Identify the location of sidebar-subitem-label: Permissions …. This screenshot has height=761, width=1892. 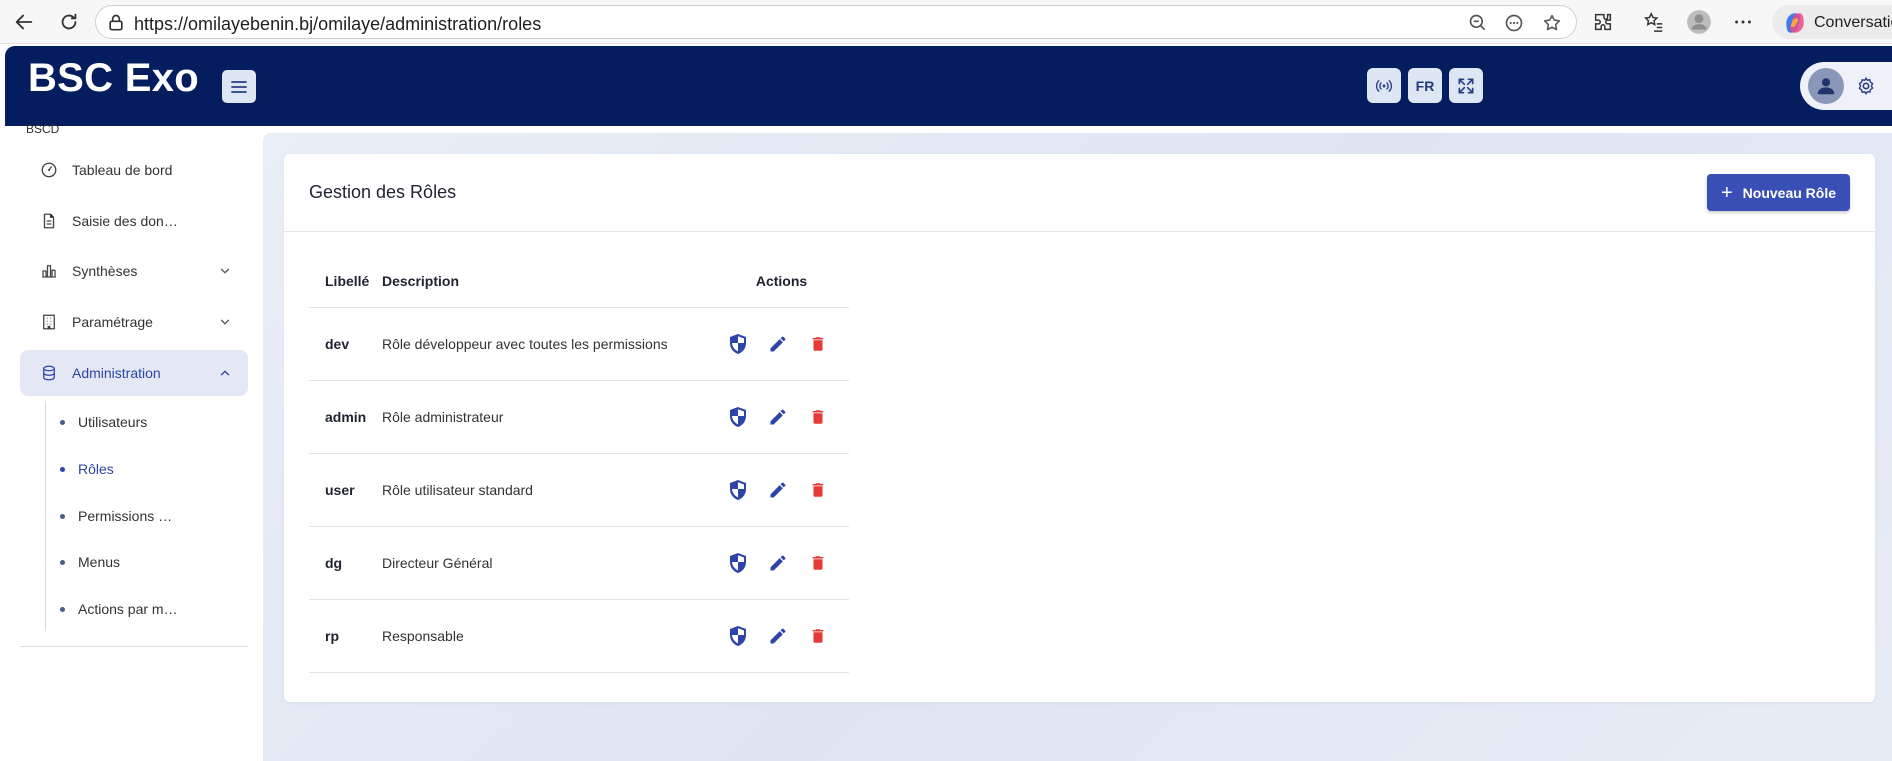
(125, 516).